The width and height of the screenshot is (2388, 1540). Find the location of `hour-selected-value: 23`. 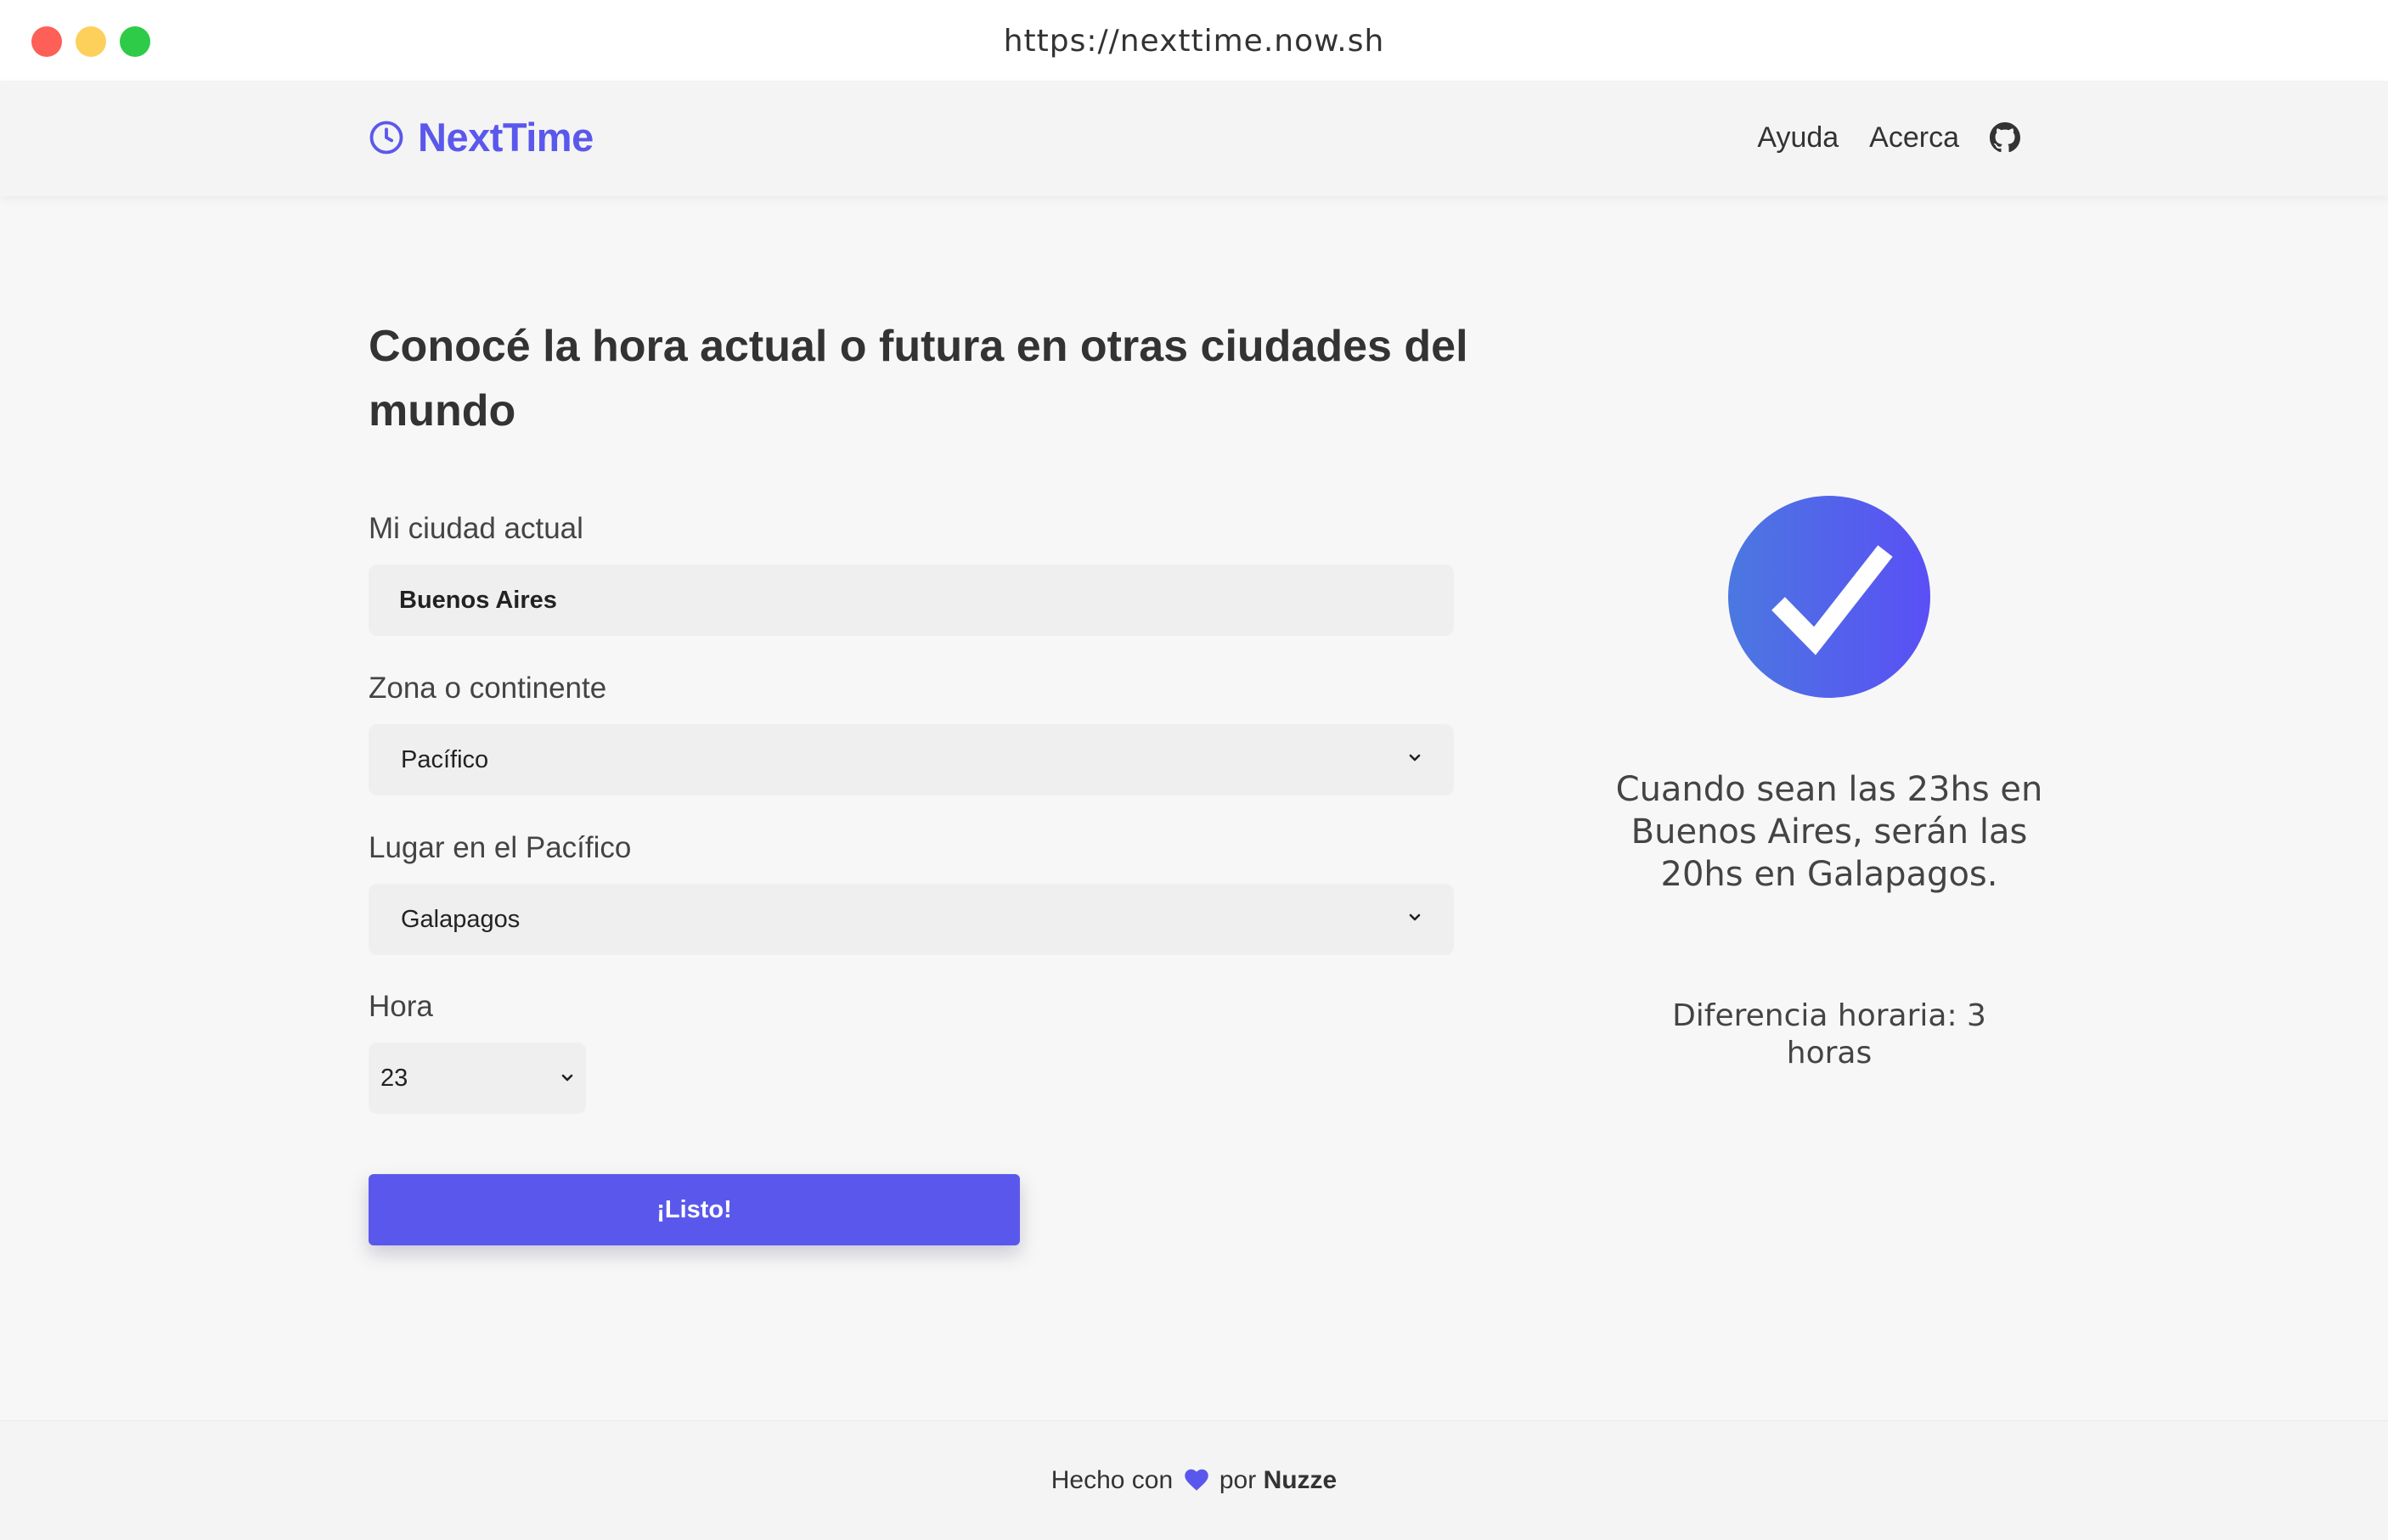

hour-selected-value: 23 is located at coordinates (394, 1078).